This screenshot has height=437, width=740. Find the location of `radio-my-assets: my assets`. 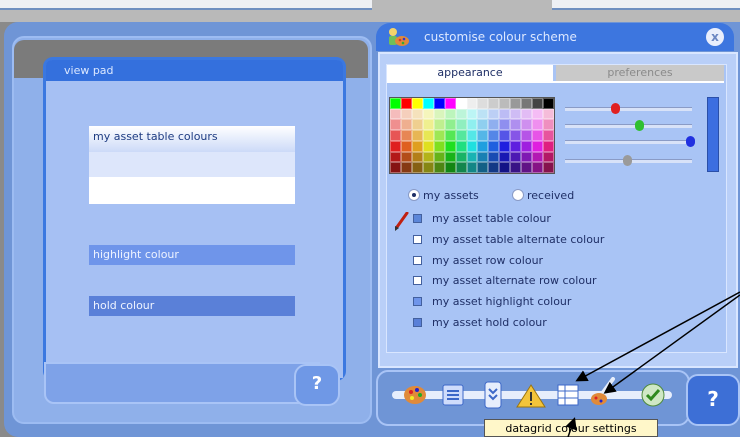

radio-my-assets: my assets is located at coordinates (443, 195).